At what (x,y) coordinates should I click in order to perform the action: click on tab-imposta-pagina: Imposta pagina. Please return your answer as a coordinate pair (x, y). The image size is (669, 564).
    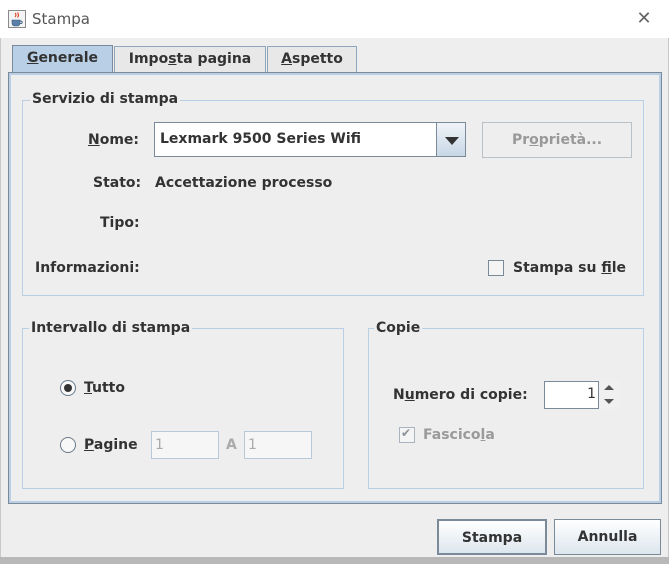
    Looking at the image, I should click on (190, 59).